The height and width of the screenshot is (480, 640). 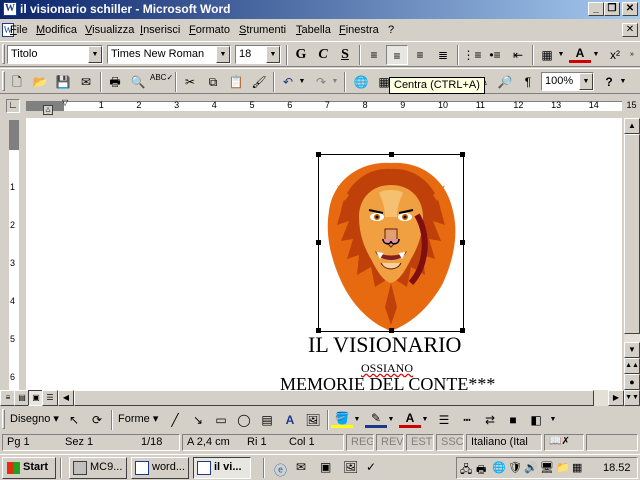 I want to click on italic-button: C, so click(x=323, y=55).